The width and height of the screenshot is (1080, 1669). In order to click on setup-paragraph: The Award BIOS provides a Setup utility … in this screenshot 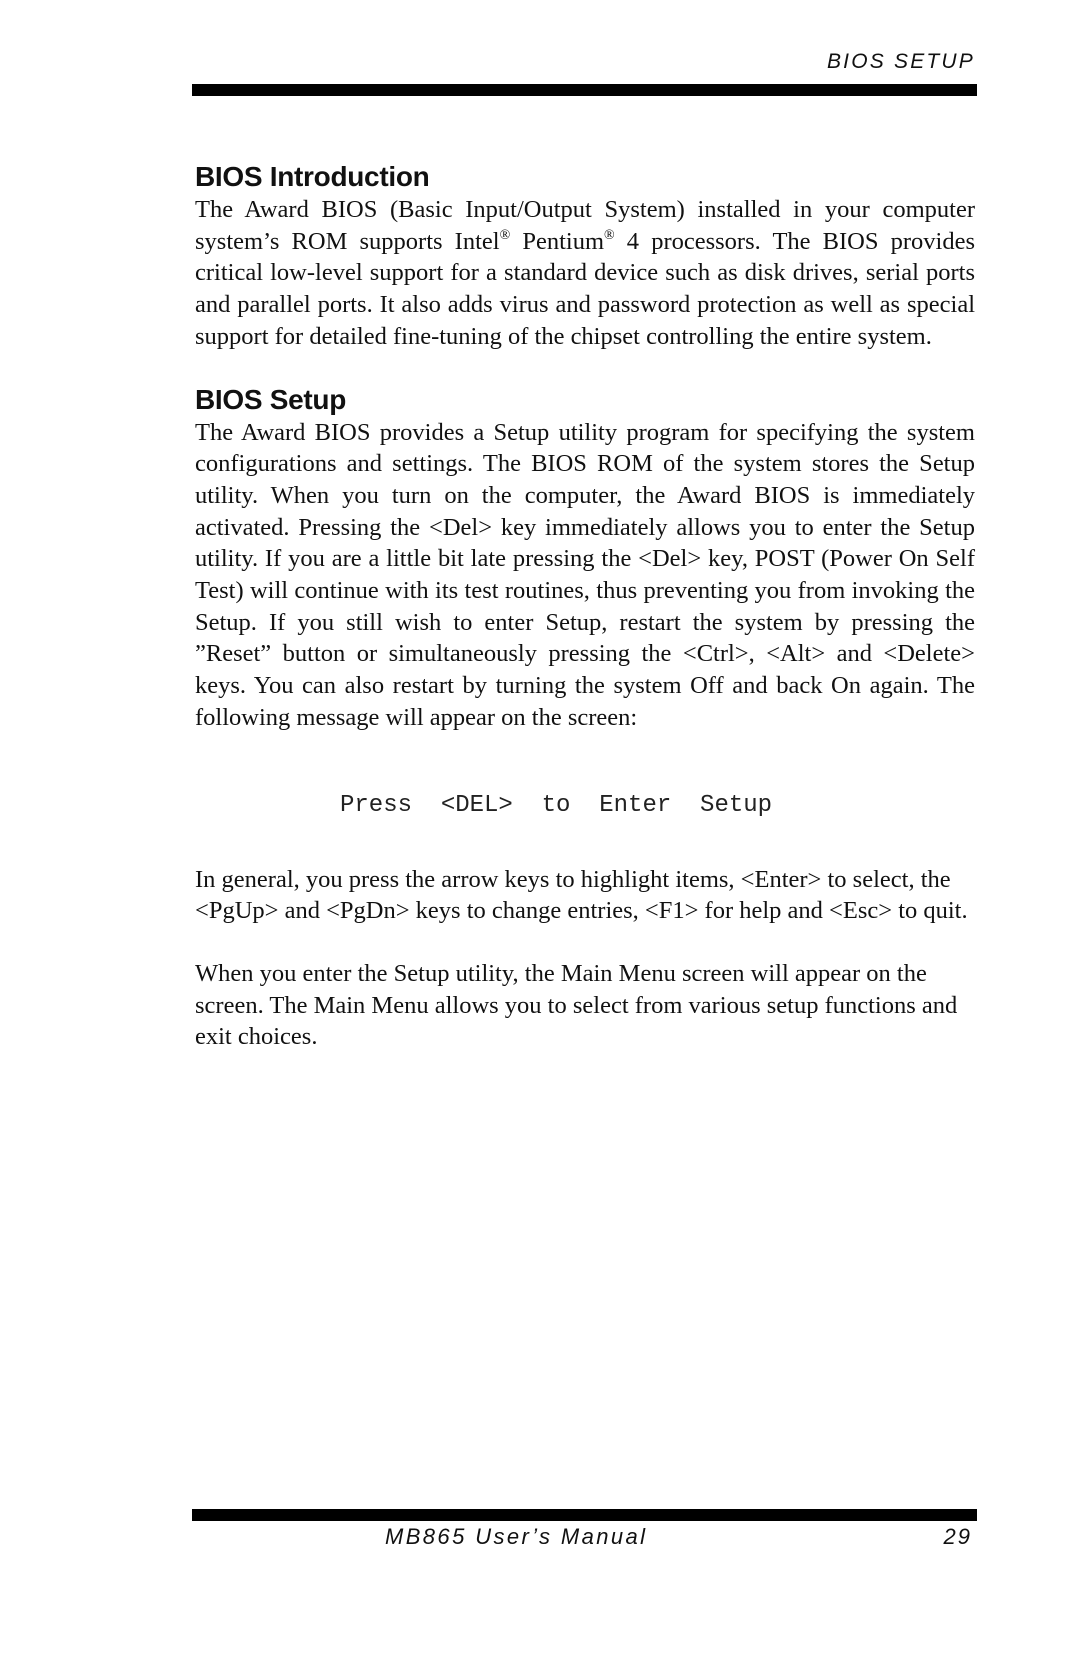, I will do `click(585, 574)`.